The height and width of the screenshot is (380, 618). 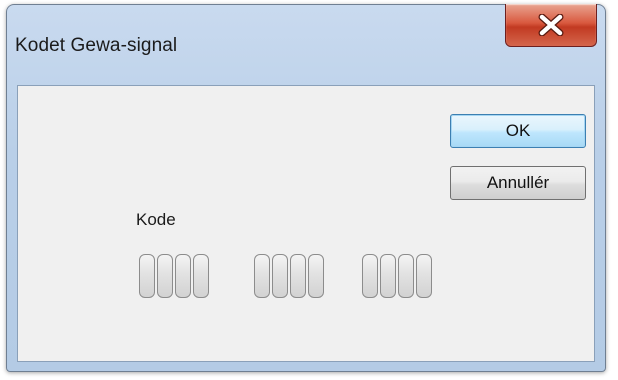 What do you see at coordinates (518, 131) in the screenshot?
I see `ok-button: OK` at bounding box center [518, 131].